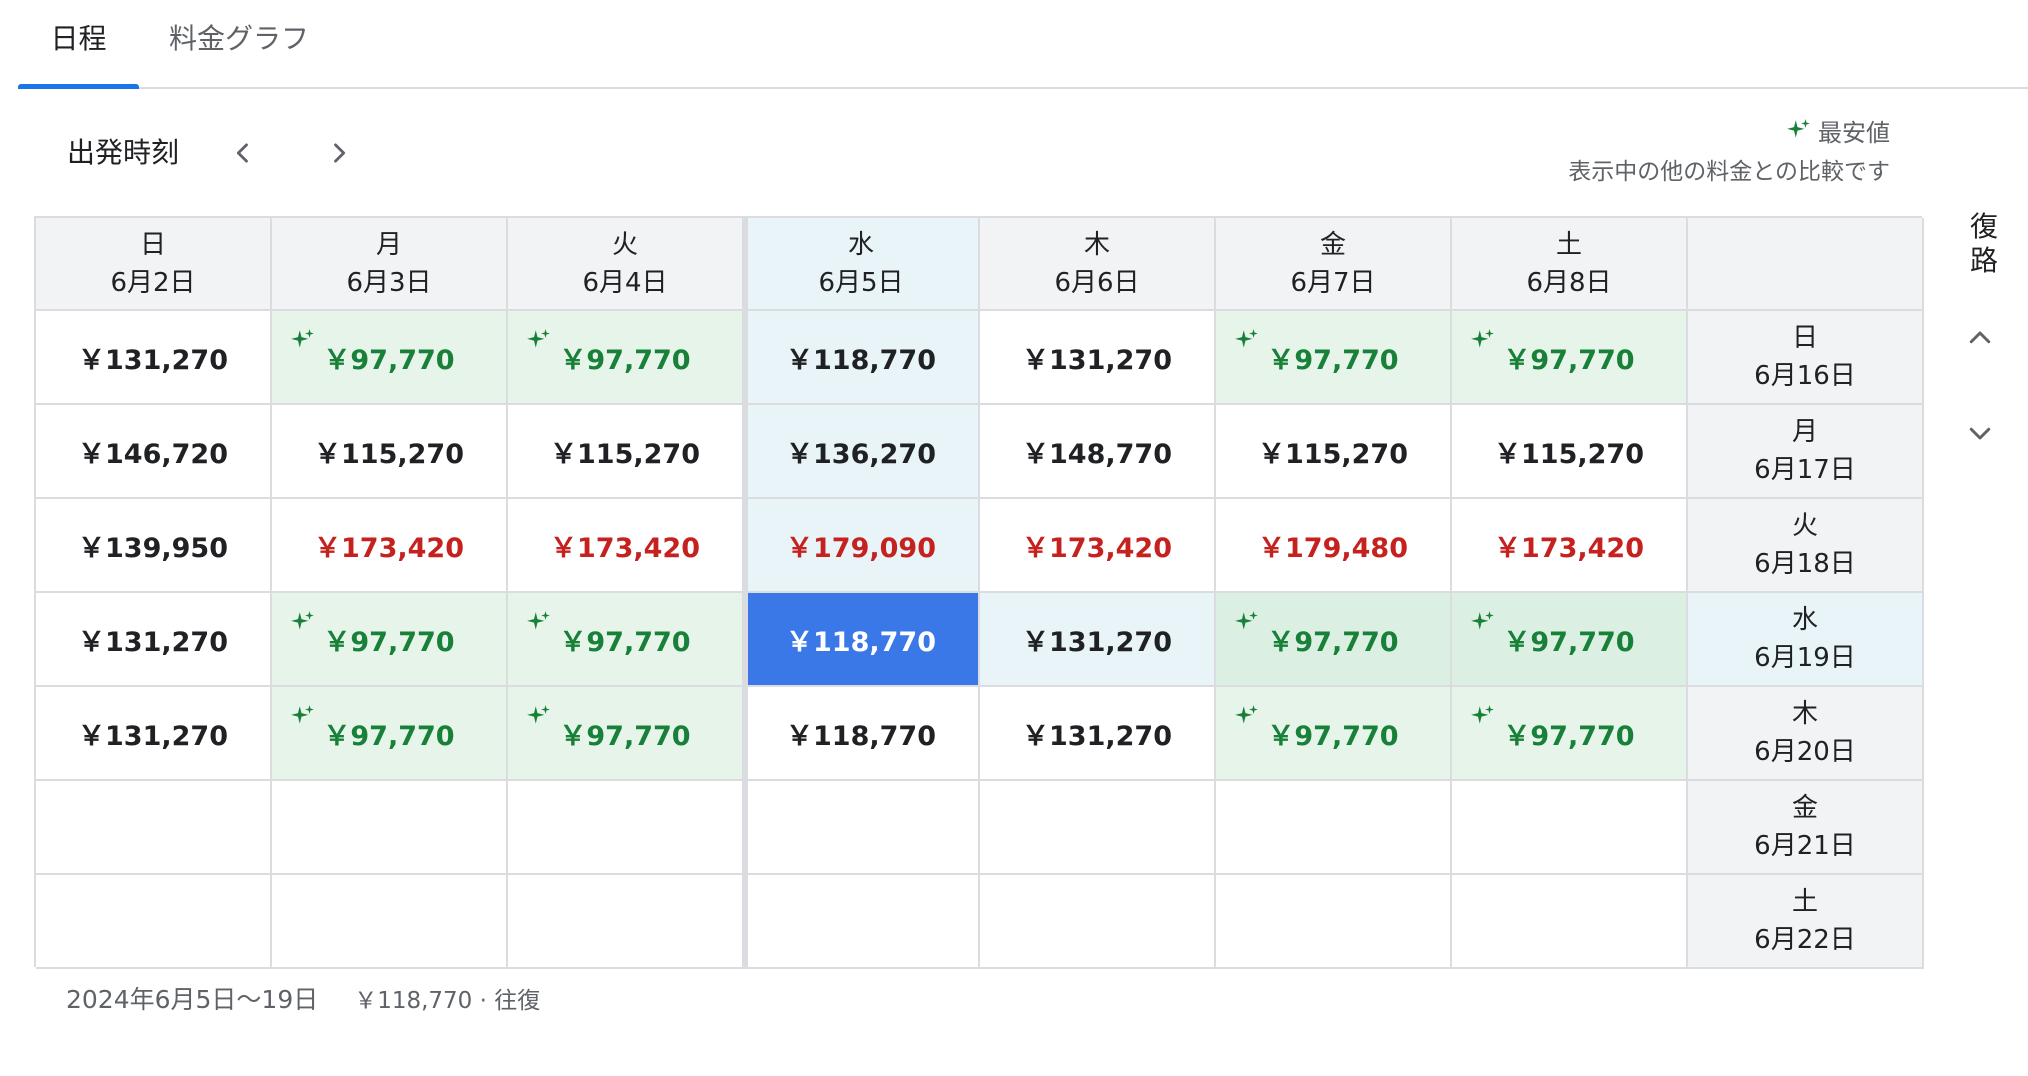 The width and height of the screenshot is (2028, 1076). Describe the element at coordinates (1569, 282) in the screenshot. I see `column-date: 6月8日` at that location.